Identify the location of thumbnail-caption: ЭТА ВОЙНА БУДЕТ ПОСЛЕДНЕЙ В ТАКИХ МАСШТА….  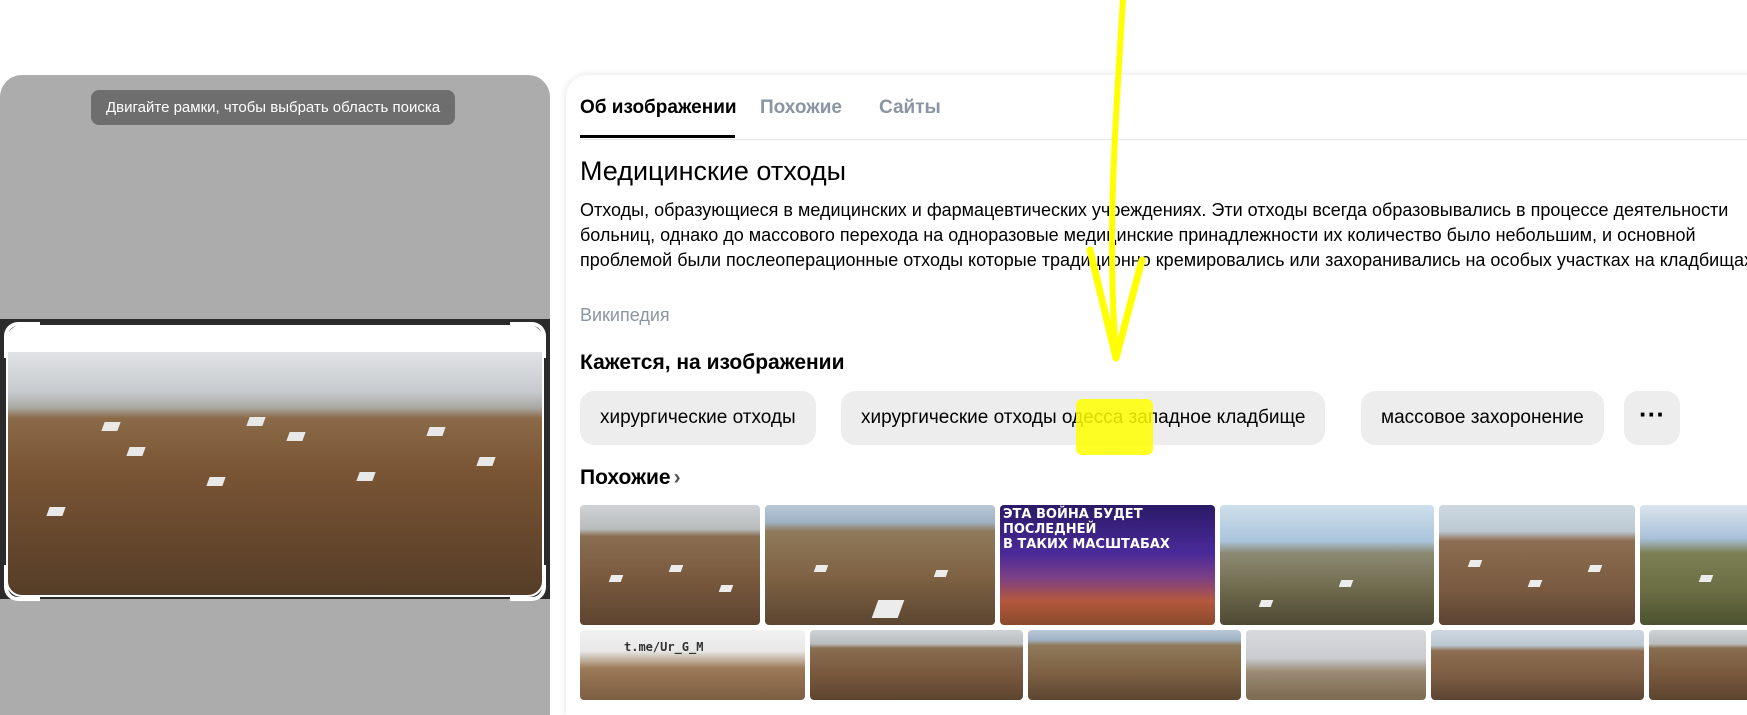
(1086, 529).